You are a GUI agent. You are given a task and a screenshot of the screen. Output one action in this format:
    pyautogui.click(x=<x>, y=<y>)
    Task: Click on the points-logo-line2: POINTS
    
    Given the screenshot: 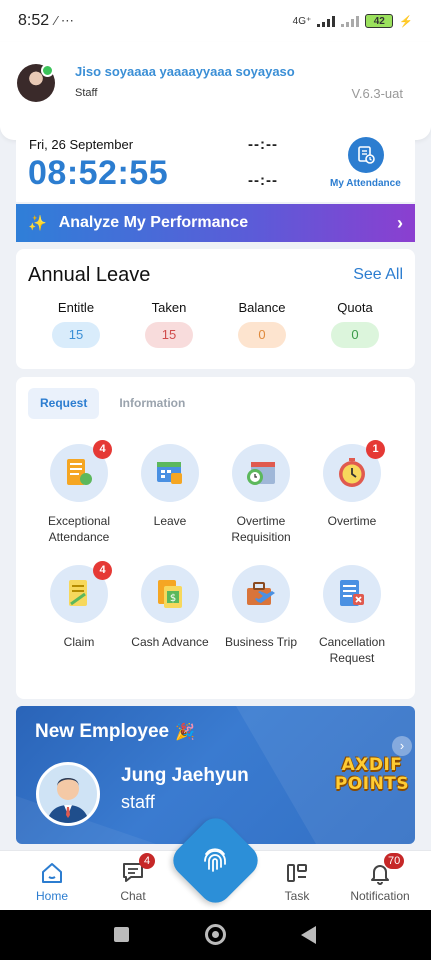 What is the action you would take?
    pyautogui.click(x=372, y=784)
    